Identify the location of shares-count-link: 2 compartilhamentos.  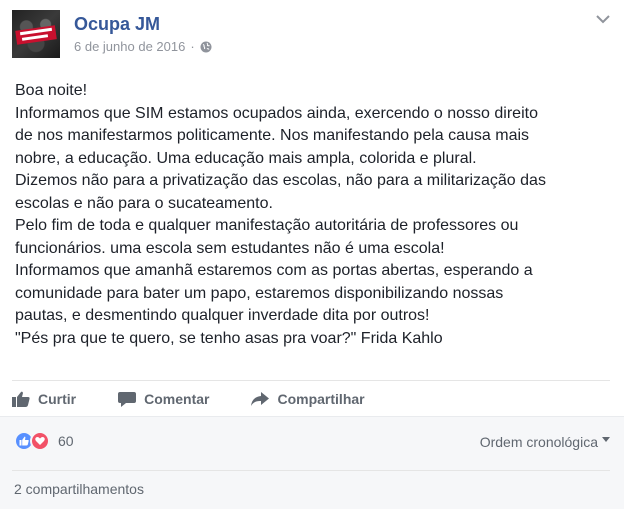
(79, 489).